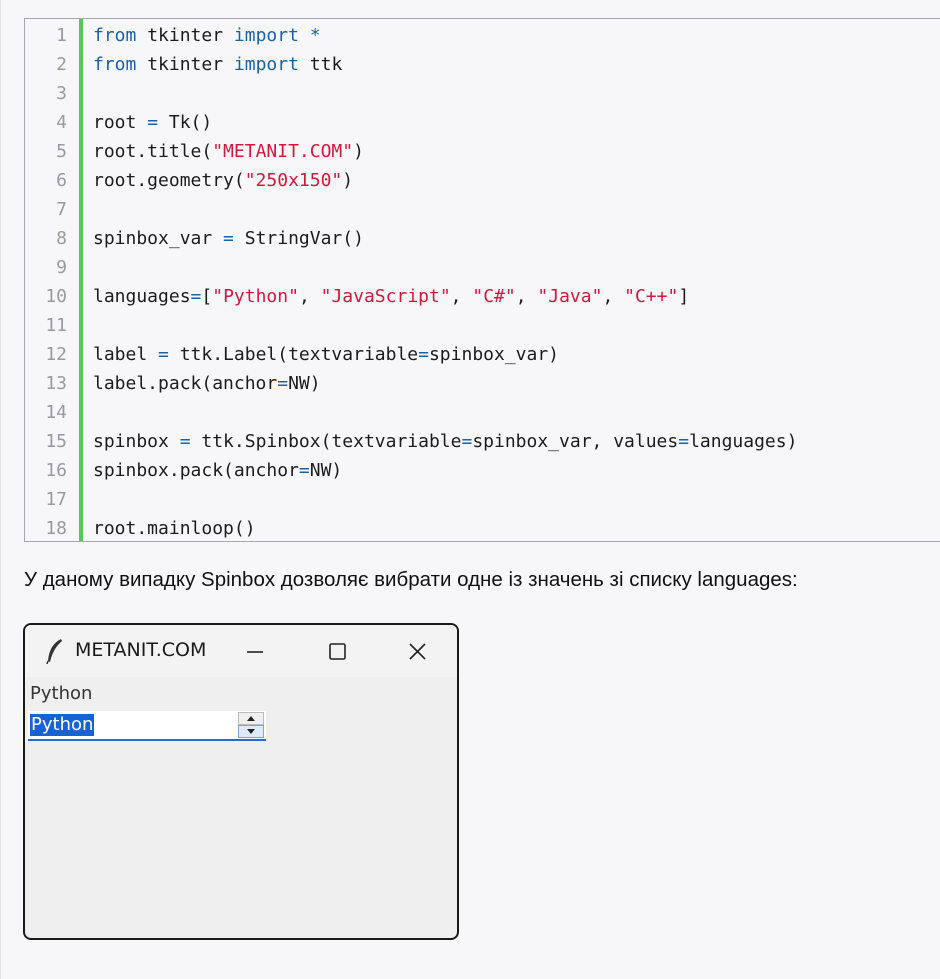 The height and width of the screenshot is (979, 940). Describe the element at coordinates (482, 151) in the screenshot. I see `code-line: 5 root.title("METANIT.COM")` at that location.